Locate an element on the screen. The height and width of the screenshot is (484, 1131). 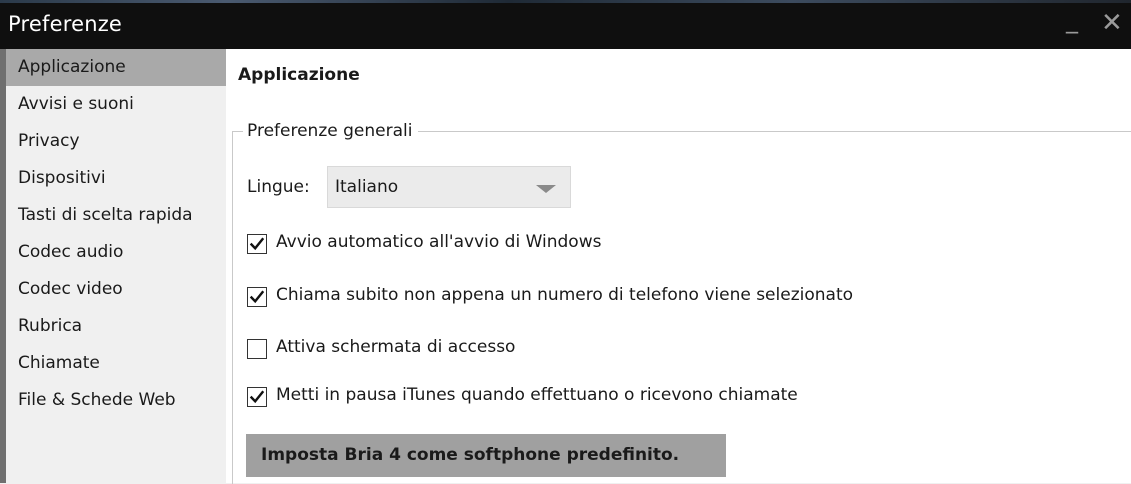
page-title: Applicazione is located at coordinates (299, 75).